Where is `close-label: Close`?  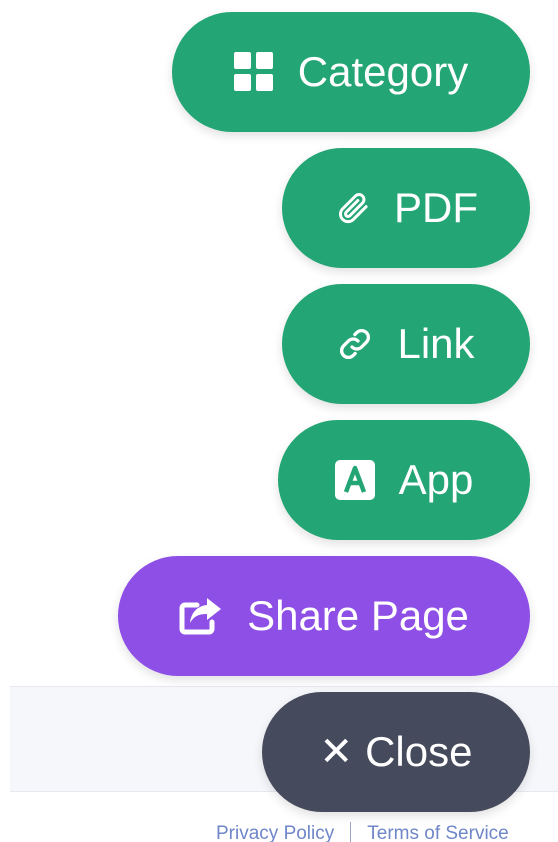
close-label: Close is located at coordinates (419, 751).